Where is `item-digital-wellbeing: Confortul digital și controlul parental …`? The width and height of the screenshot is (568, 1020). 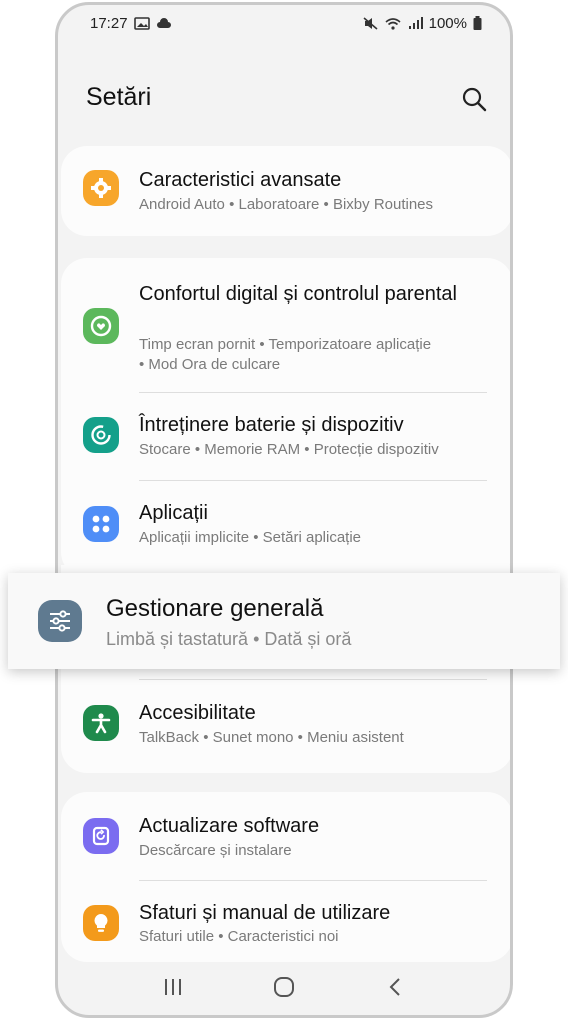
item-digital-wellbeing: Confortul digital și controlul parental … is located at coordinates (285, 324).